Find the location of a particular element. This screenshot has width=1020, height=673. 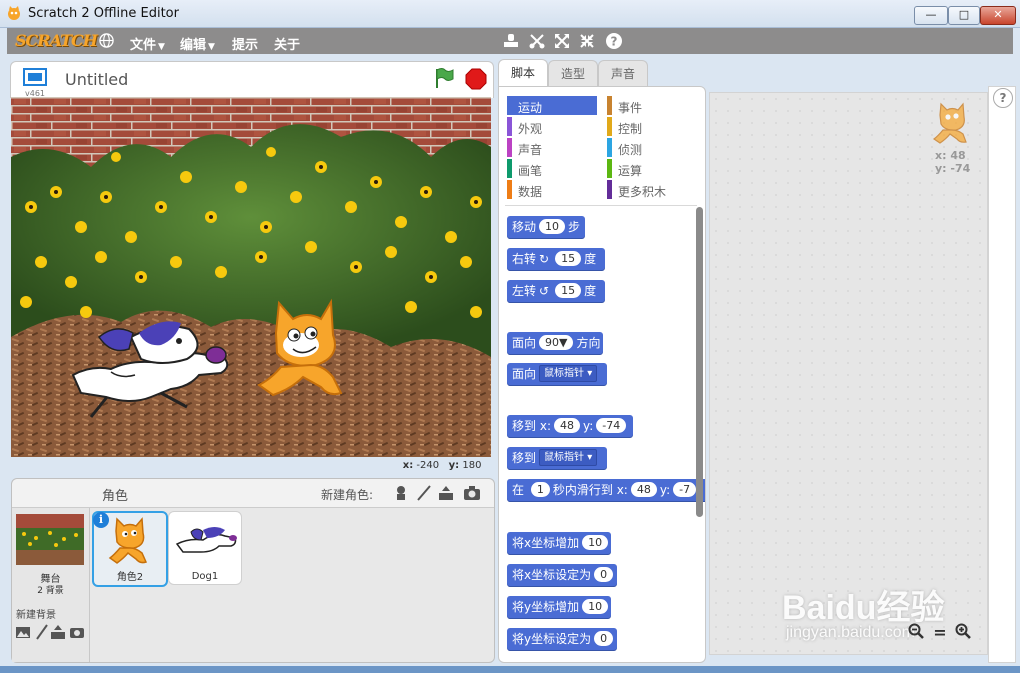

paint-brush-icon is located at coordinates (424, 493).